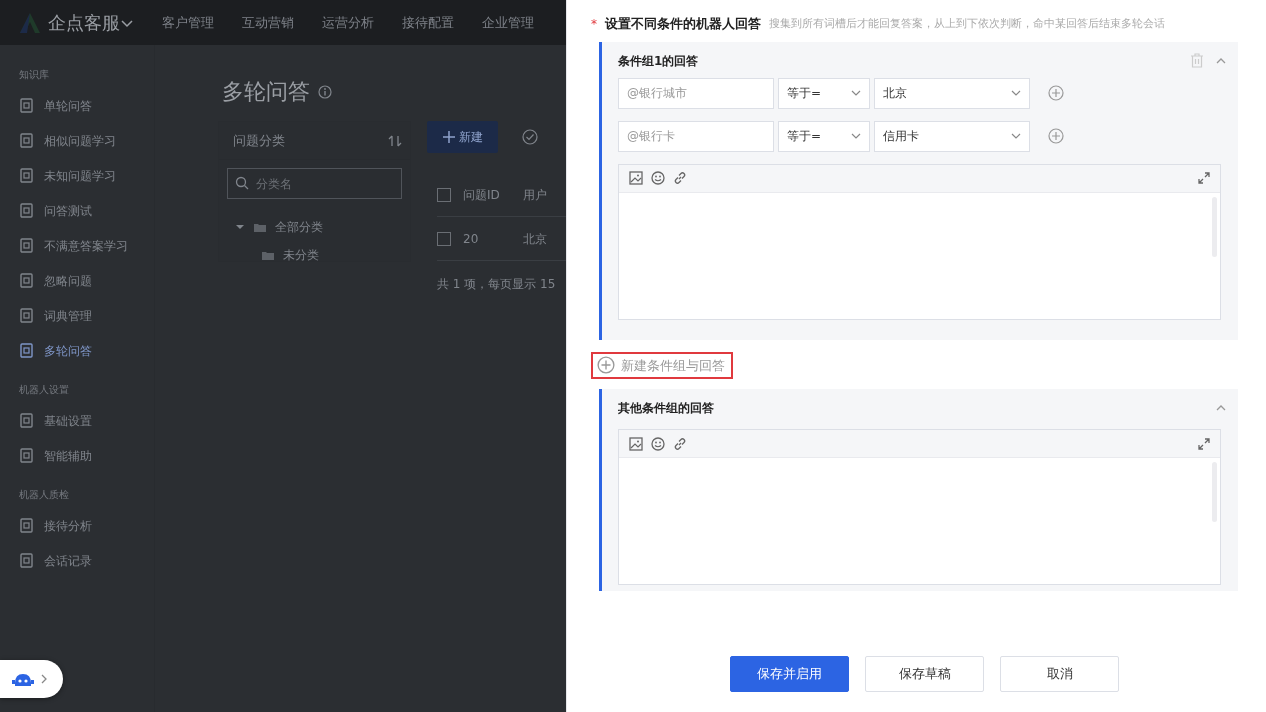  Describe the element at coordinates (240, 227) in the screenshot. I see `caret-icon` at that location.